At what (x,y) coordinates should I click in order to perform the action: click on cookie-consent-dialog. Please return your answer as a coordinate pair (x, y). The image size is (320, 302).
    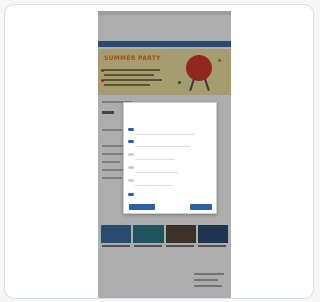
    Looking at the image, I should click on (170, 158).